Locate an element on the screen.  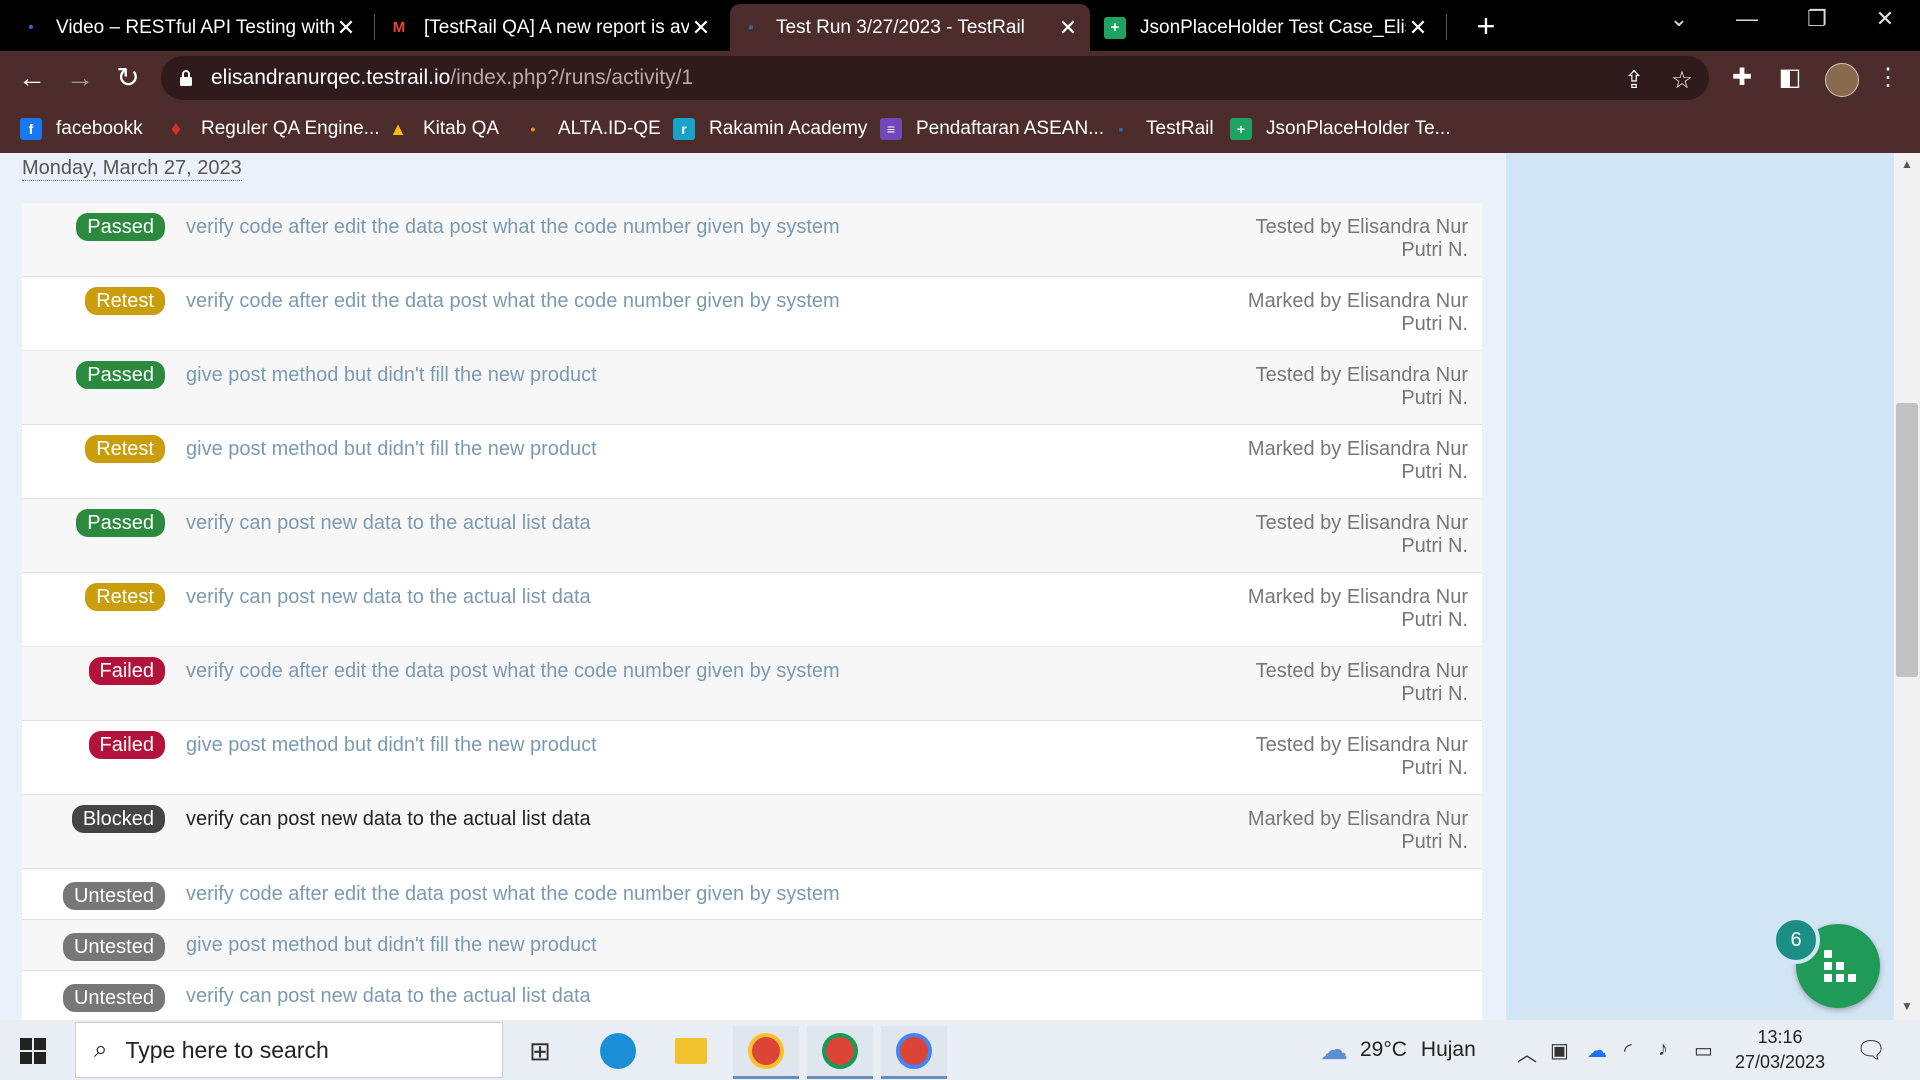
bookmark-kitab-qa: ▲ Kitab QA is located at coordinates (443, 129).